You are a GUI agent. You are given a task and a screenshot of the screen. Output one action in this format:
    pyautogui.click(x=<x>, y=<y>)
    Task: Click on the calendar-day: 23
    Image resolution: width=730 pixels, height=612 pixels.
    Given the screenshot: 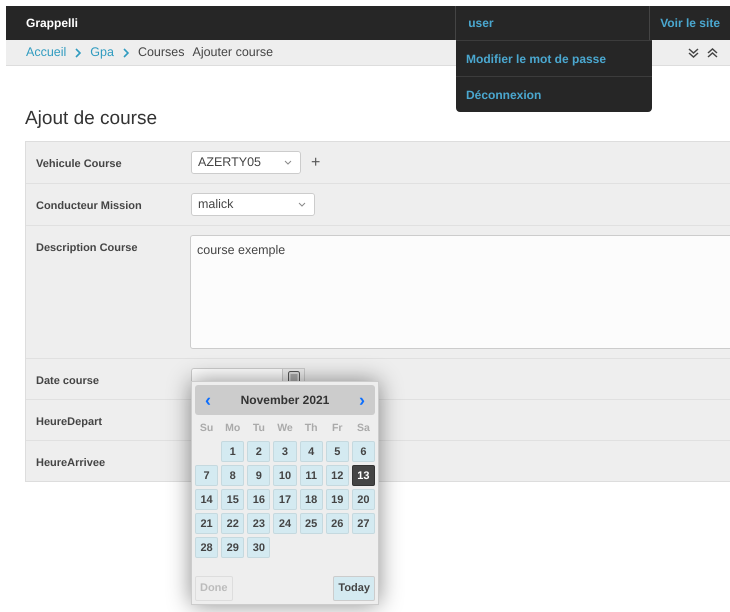 What is the action you would take?
    pyautogui.click(x=258, y=523)
    